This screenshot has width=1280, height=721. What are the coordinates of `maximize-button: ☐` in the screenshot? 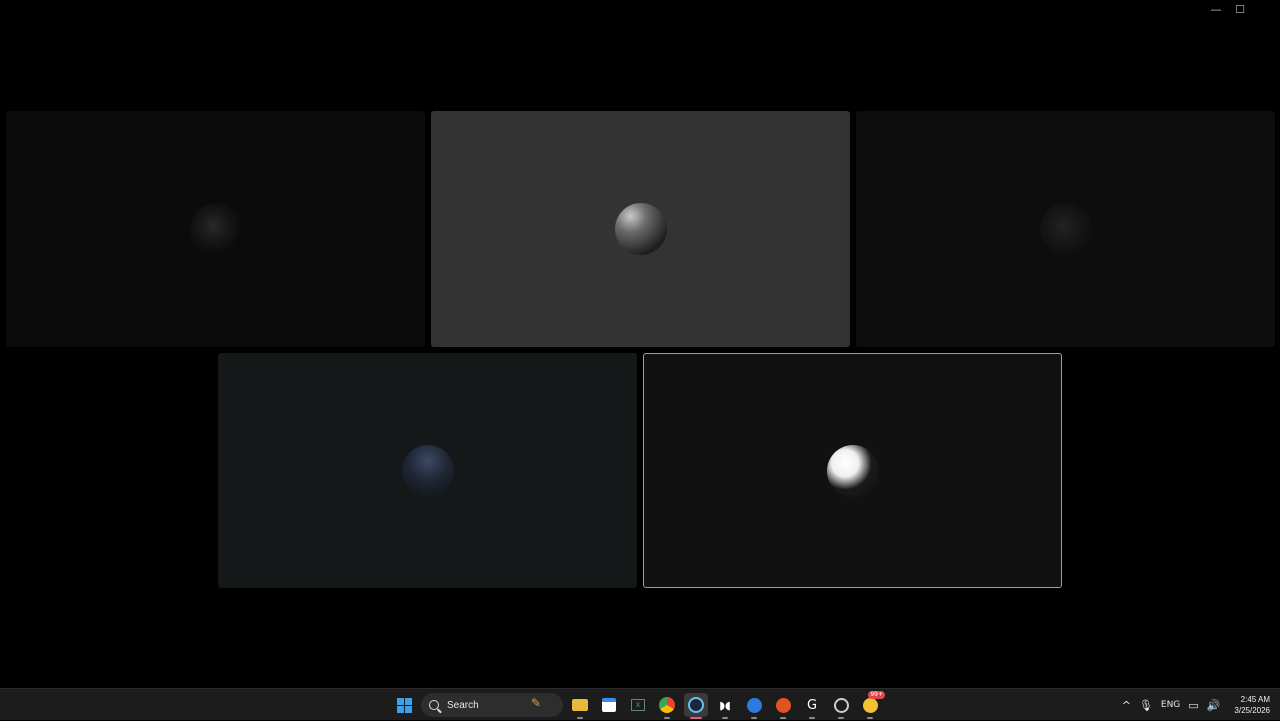 It's located at (1240, 9).